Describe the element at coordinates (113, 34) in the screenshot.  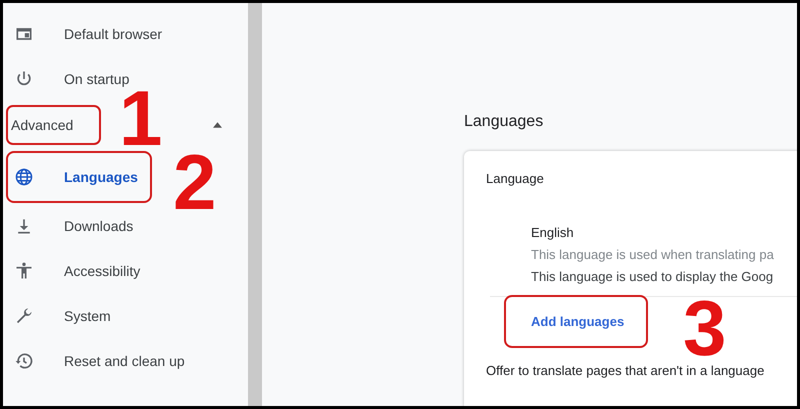
I see `item-label: Default browser` at that location.